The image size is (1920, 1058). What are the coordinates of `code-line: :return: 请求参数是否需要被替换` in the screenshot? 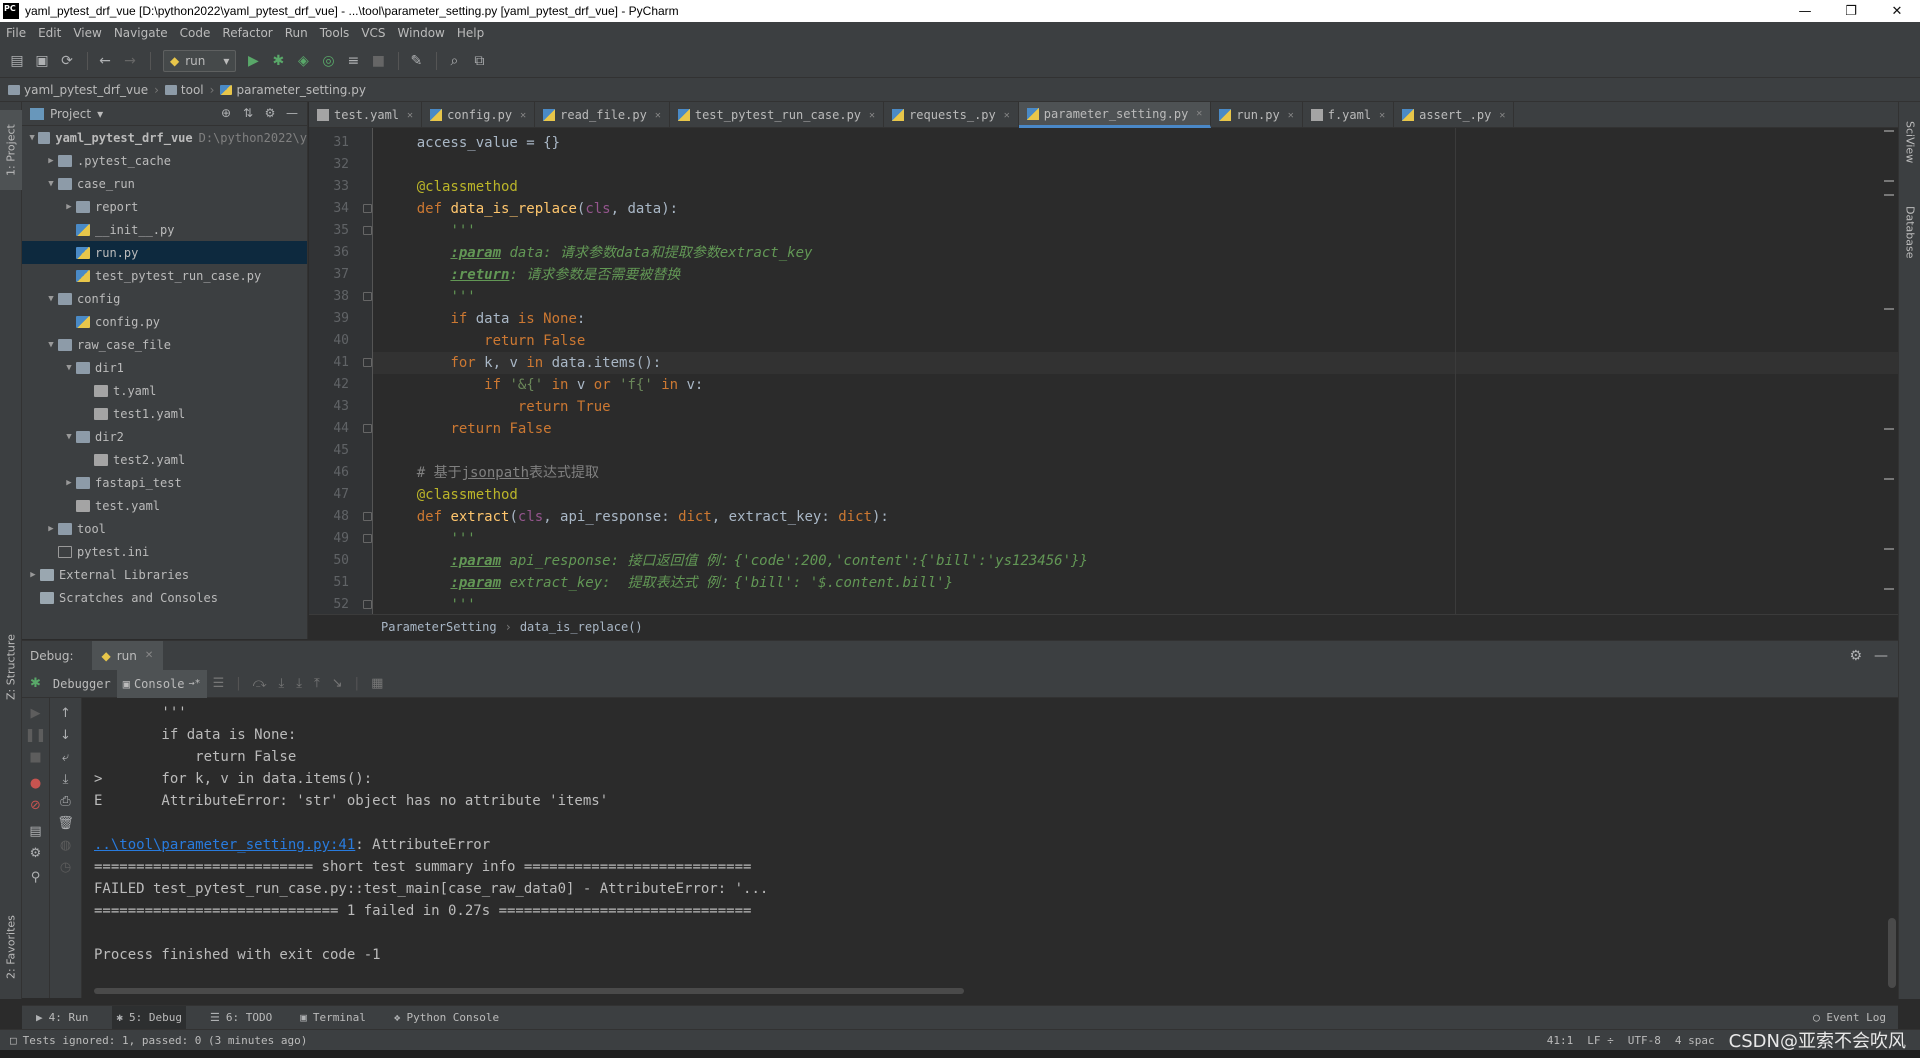 It's located at (1135, 275).